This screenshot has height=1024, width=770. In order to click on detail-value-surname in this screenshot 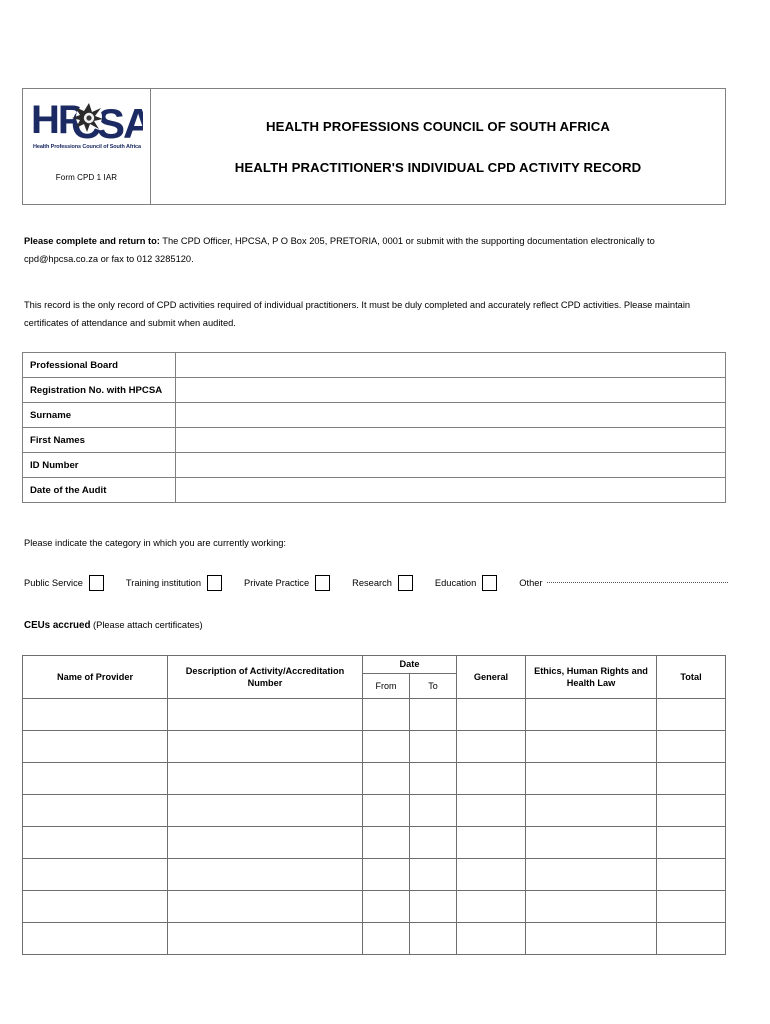, I will do `click(450, 415)`.